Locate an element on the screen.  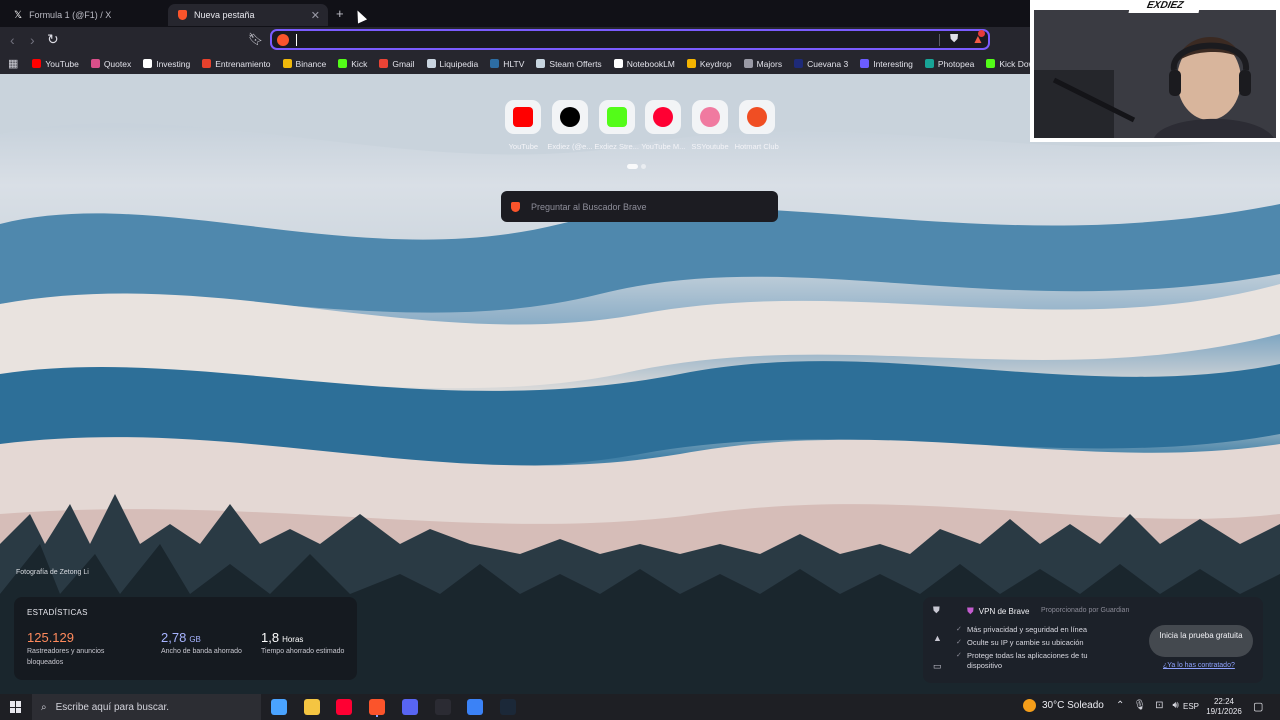
bookmark-item: YouTube is located at coordinates (55, 64).